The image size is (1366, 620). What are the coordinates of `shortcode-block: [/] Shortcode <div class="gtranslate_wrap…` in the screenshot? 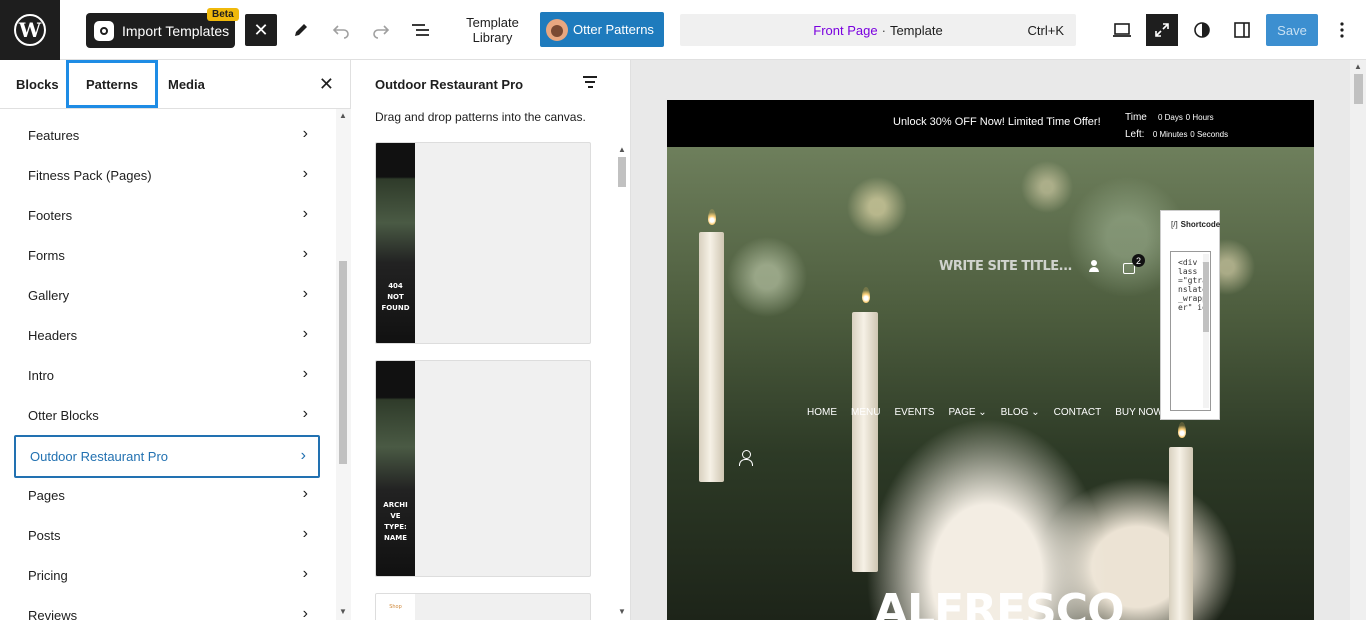 It's located at (1190, 315).